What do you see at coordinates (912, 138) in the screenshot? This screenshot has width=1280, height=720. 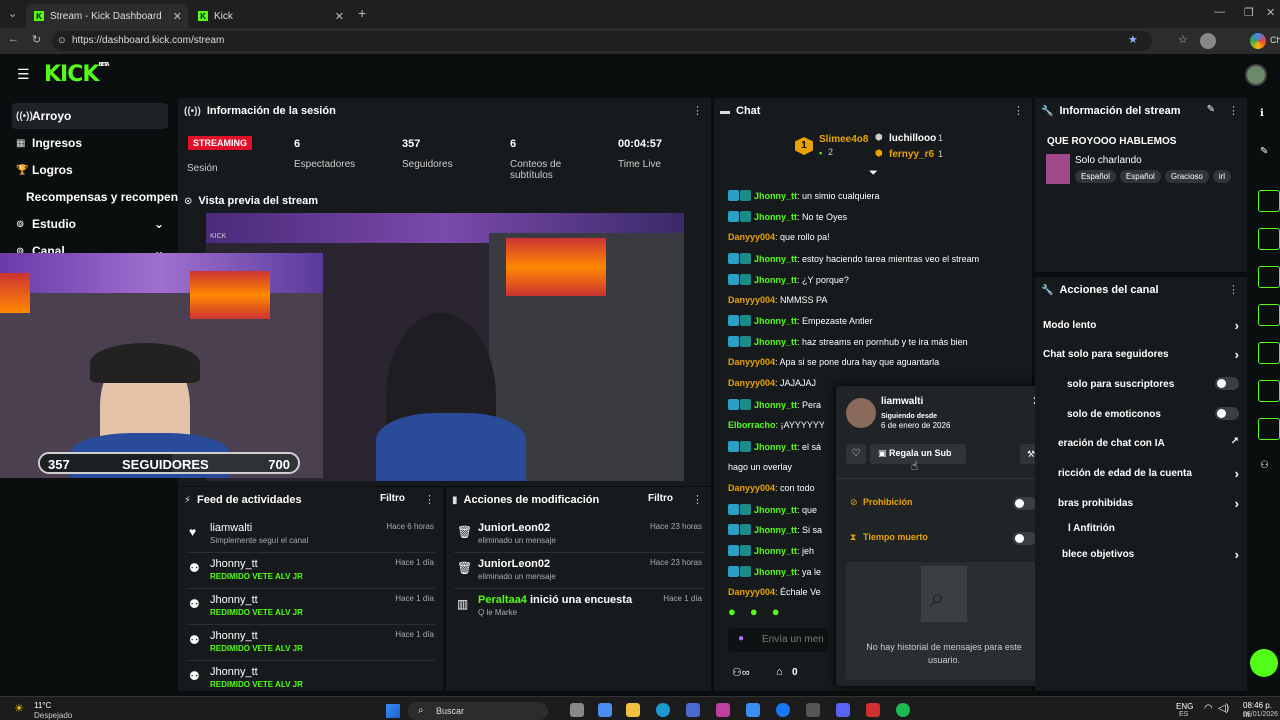 I see `top-gifter-name: luchillooo` at bounding box center [912, 138].